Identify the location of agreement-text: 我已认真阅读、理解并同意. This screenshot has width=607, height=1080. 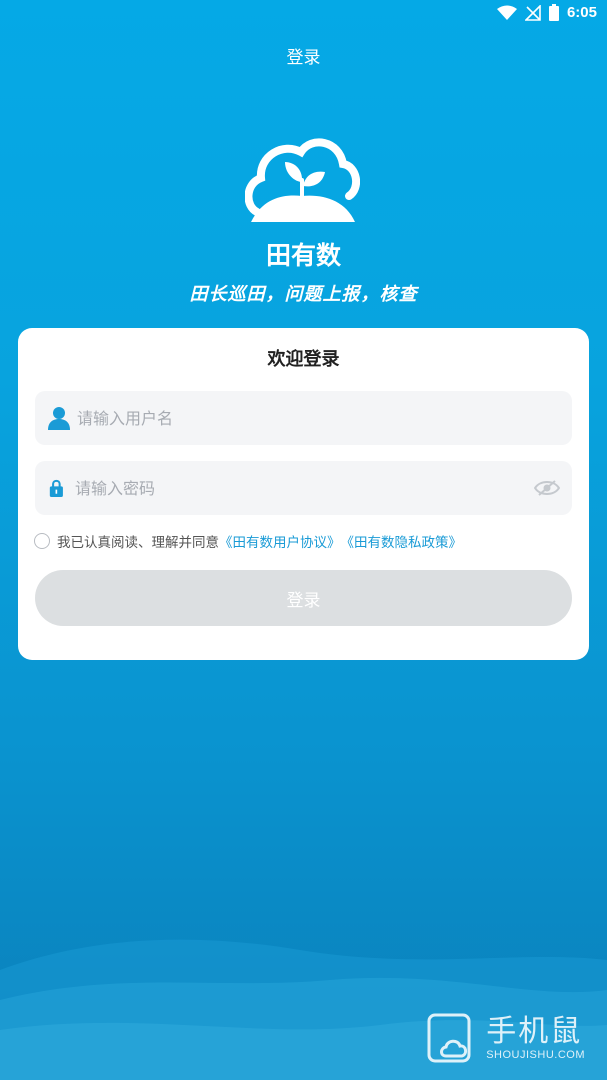
(138, 543).